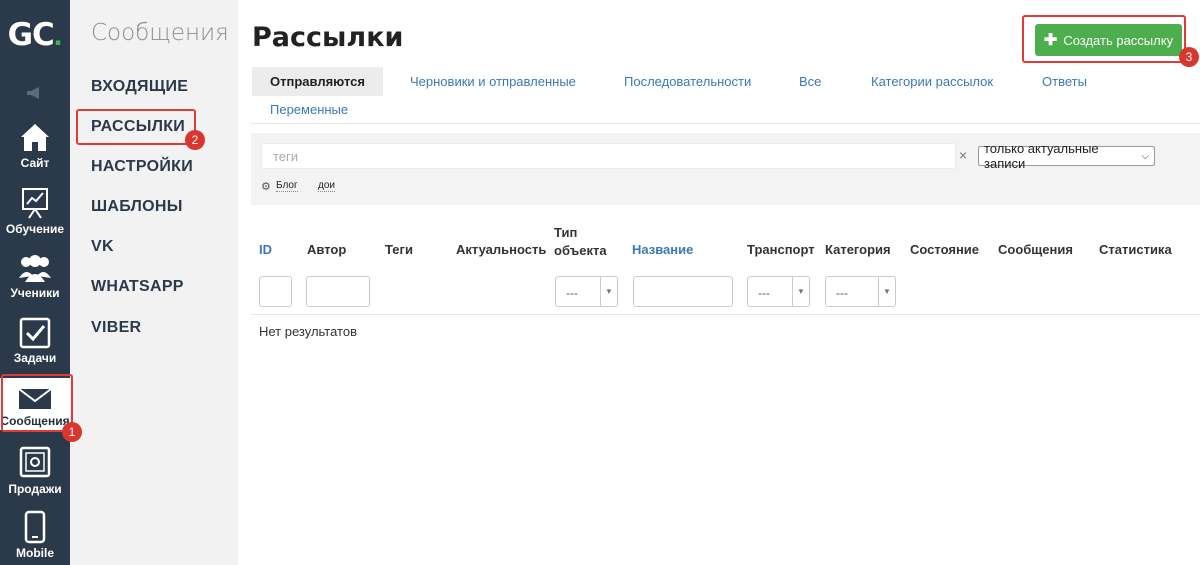  I want to click on tab-variables: Переменные, so click(309, 109).